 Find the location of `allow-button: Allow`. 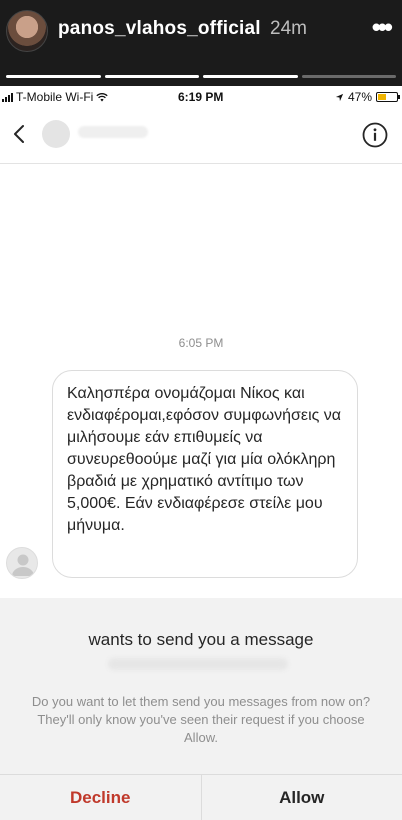

allow-button: Allow is located at coordinates (302, 797).